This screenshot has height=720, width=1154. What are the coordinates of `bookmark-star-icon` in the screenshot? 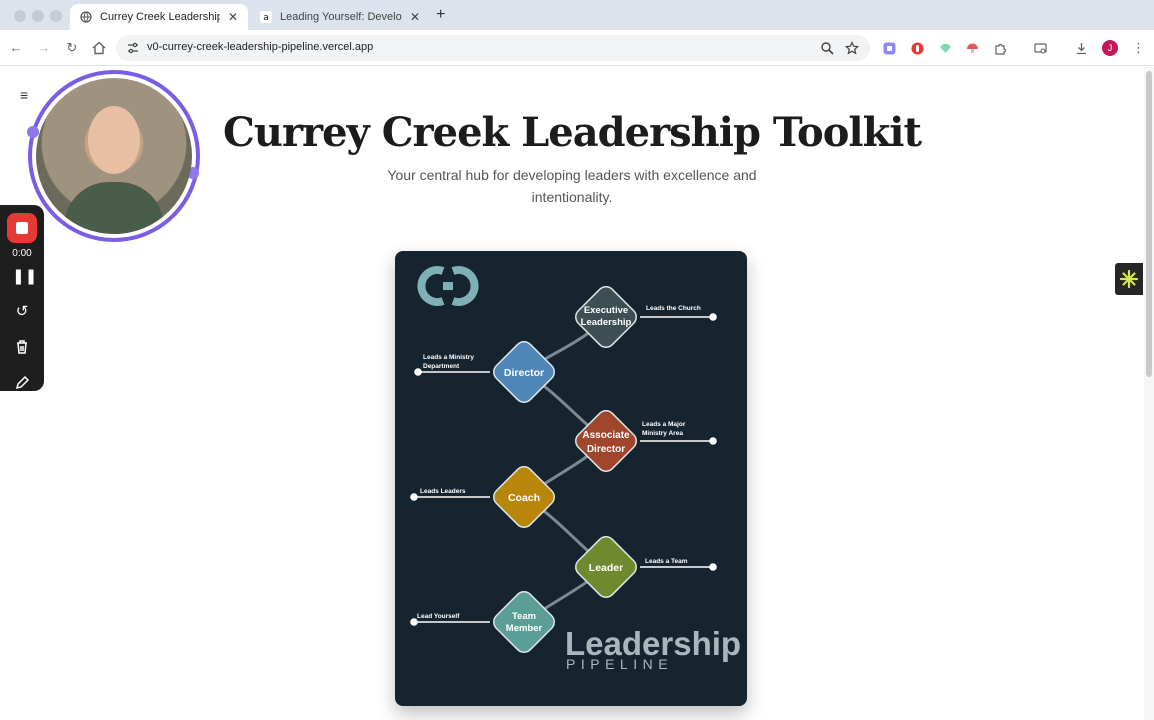 It's located at (852, 48).